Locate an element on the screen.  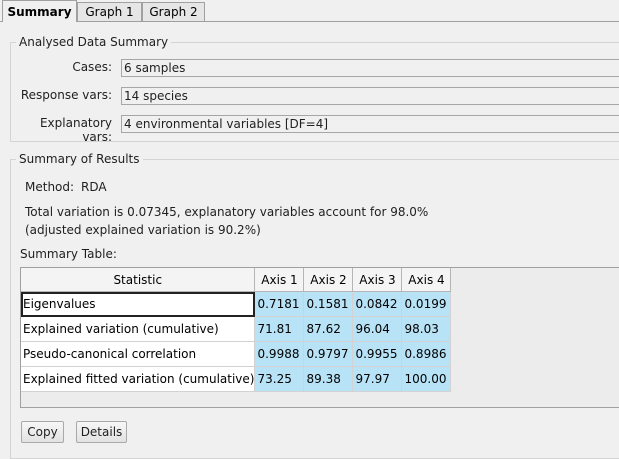
summary-results-title: Summary of Results is located at coordinates (79, 159).